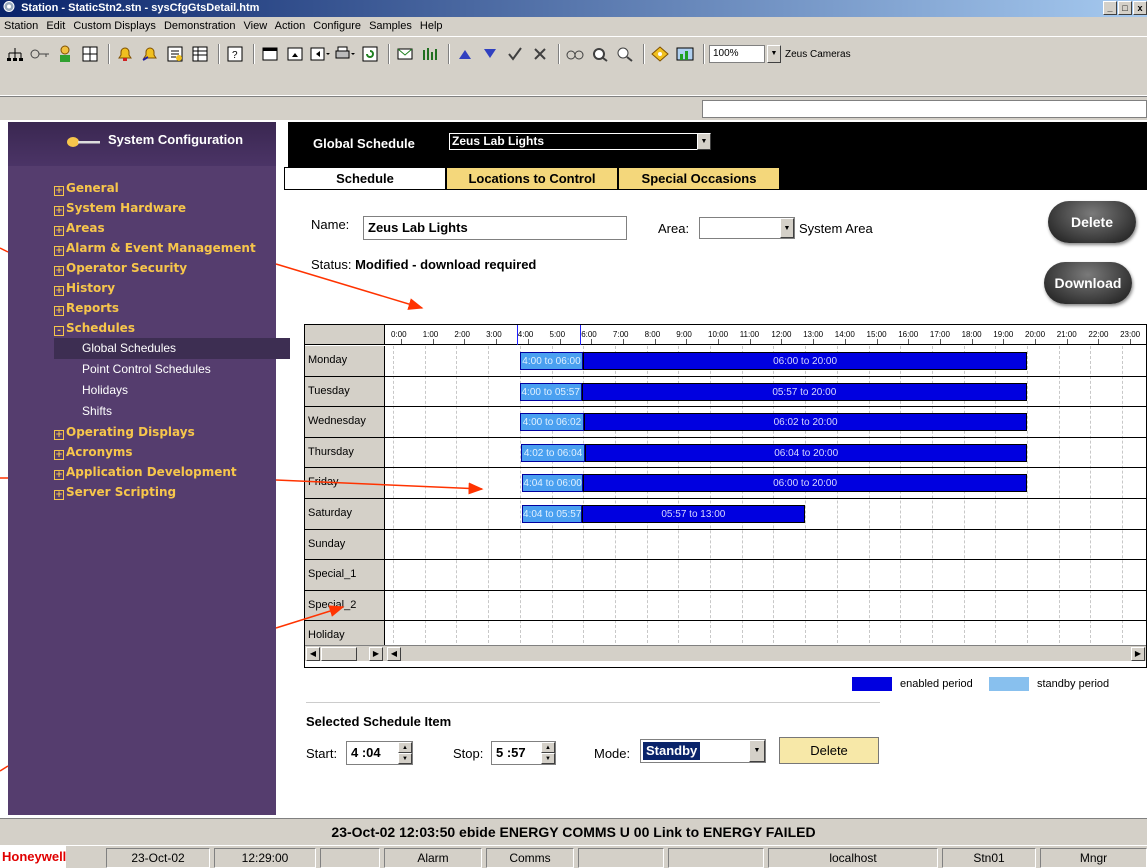 This screenshot has height=868, width=1147. What do you see at coordinates (90, 54) in the screenshot?
I see `grid-icon` at bounding box center [90, 54].